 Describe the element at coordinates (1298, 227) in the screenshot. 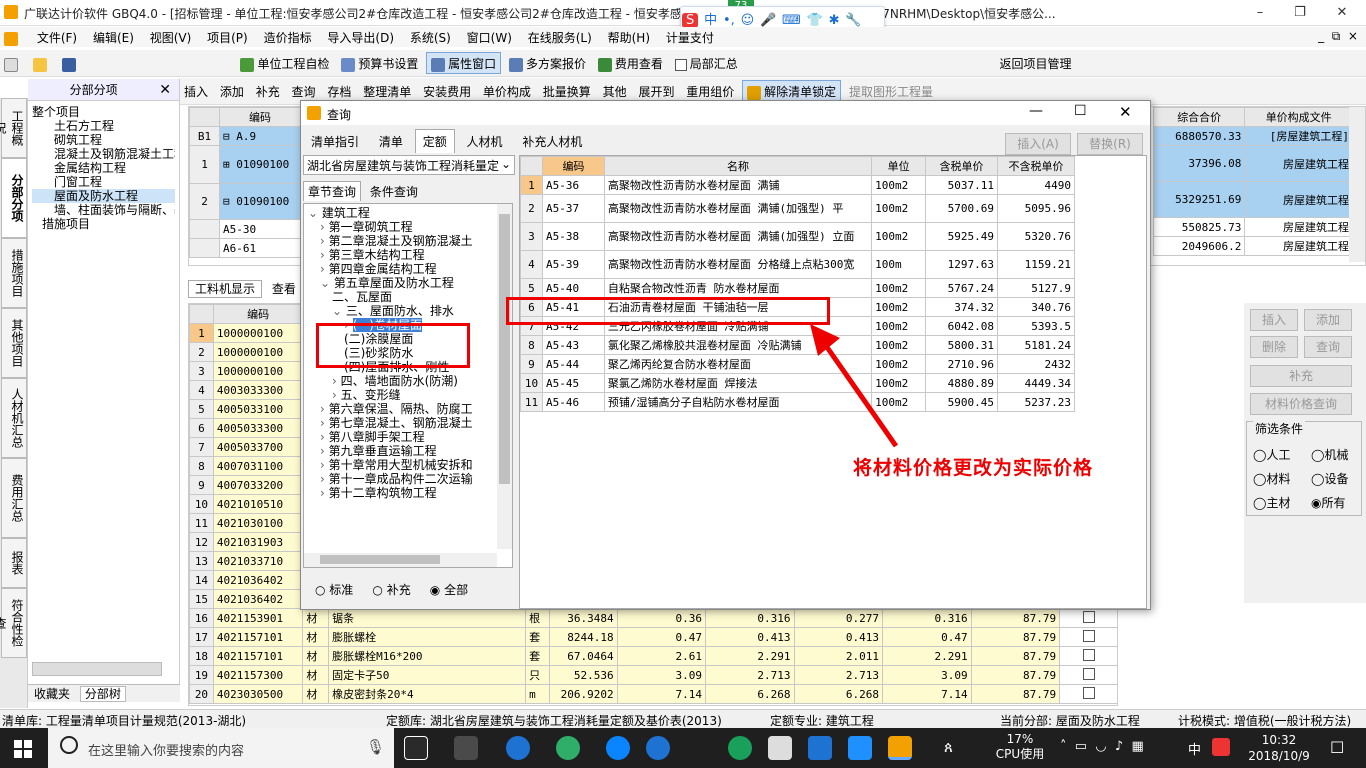

I see `cell-file: 房屋建筑工程` at that location.